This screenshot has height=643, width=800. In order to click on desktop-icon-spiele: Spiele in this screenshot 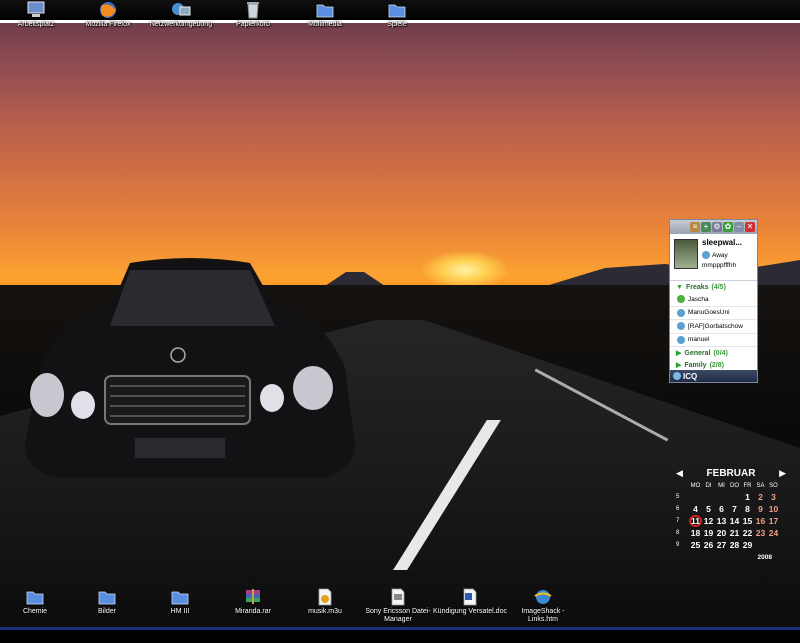, I will do `click(397, 15)`.